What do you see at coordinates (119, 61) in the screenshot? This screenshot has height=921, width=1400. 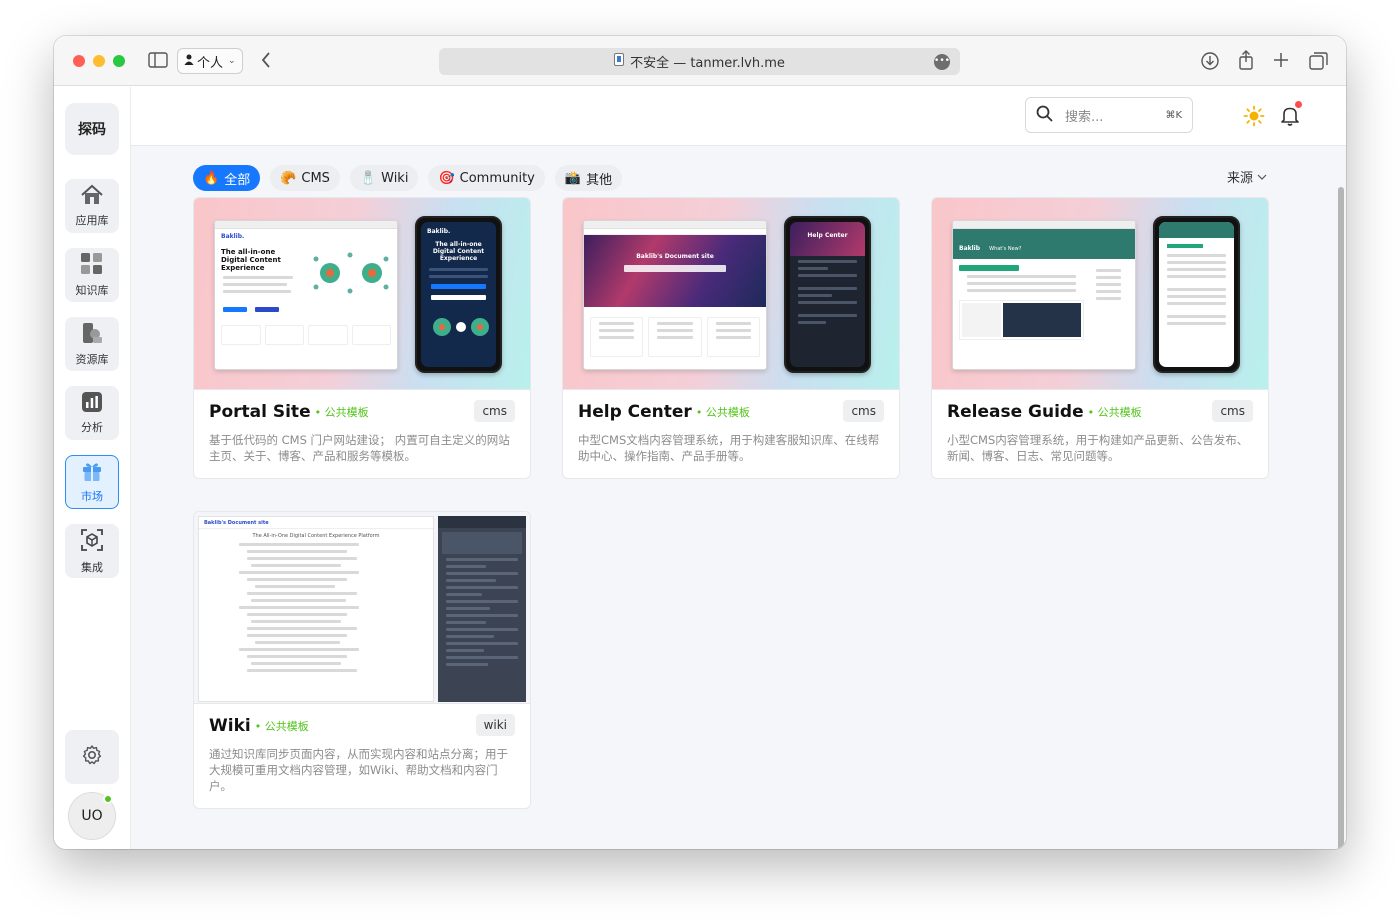 I see `maximize-window-button` at bounding box center [119, 61].